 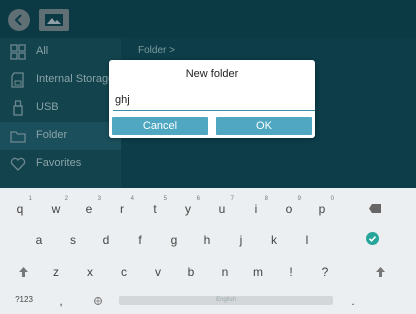 What do you see at coordinates (291, 272) in the screenshot?
I see `key-exclamation: !` at bounding box center [291, 272].